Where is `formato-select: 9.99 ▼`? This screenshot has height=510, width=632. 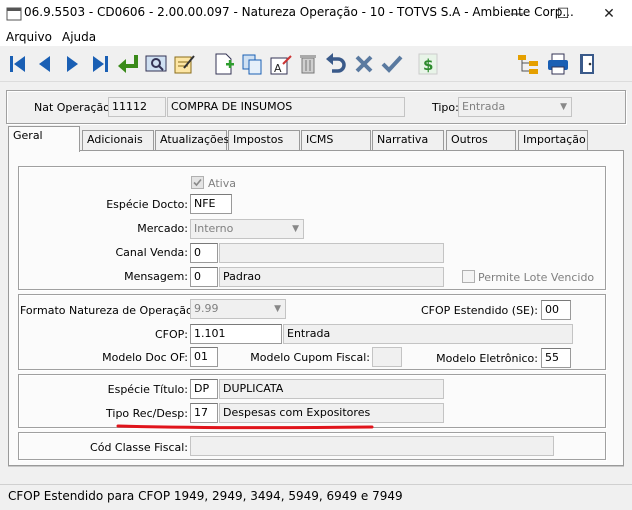 formato-select: 9.99 ▼ is located at coordinates (238, 309).